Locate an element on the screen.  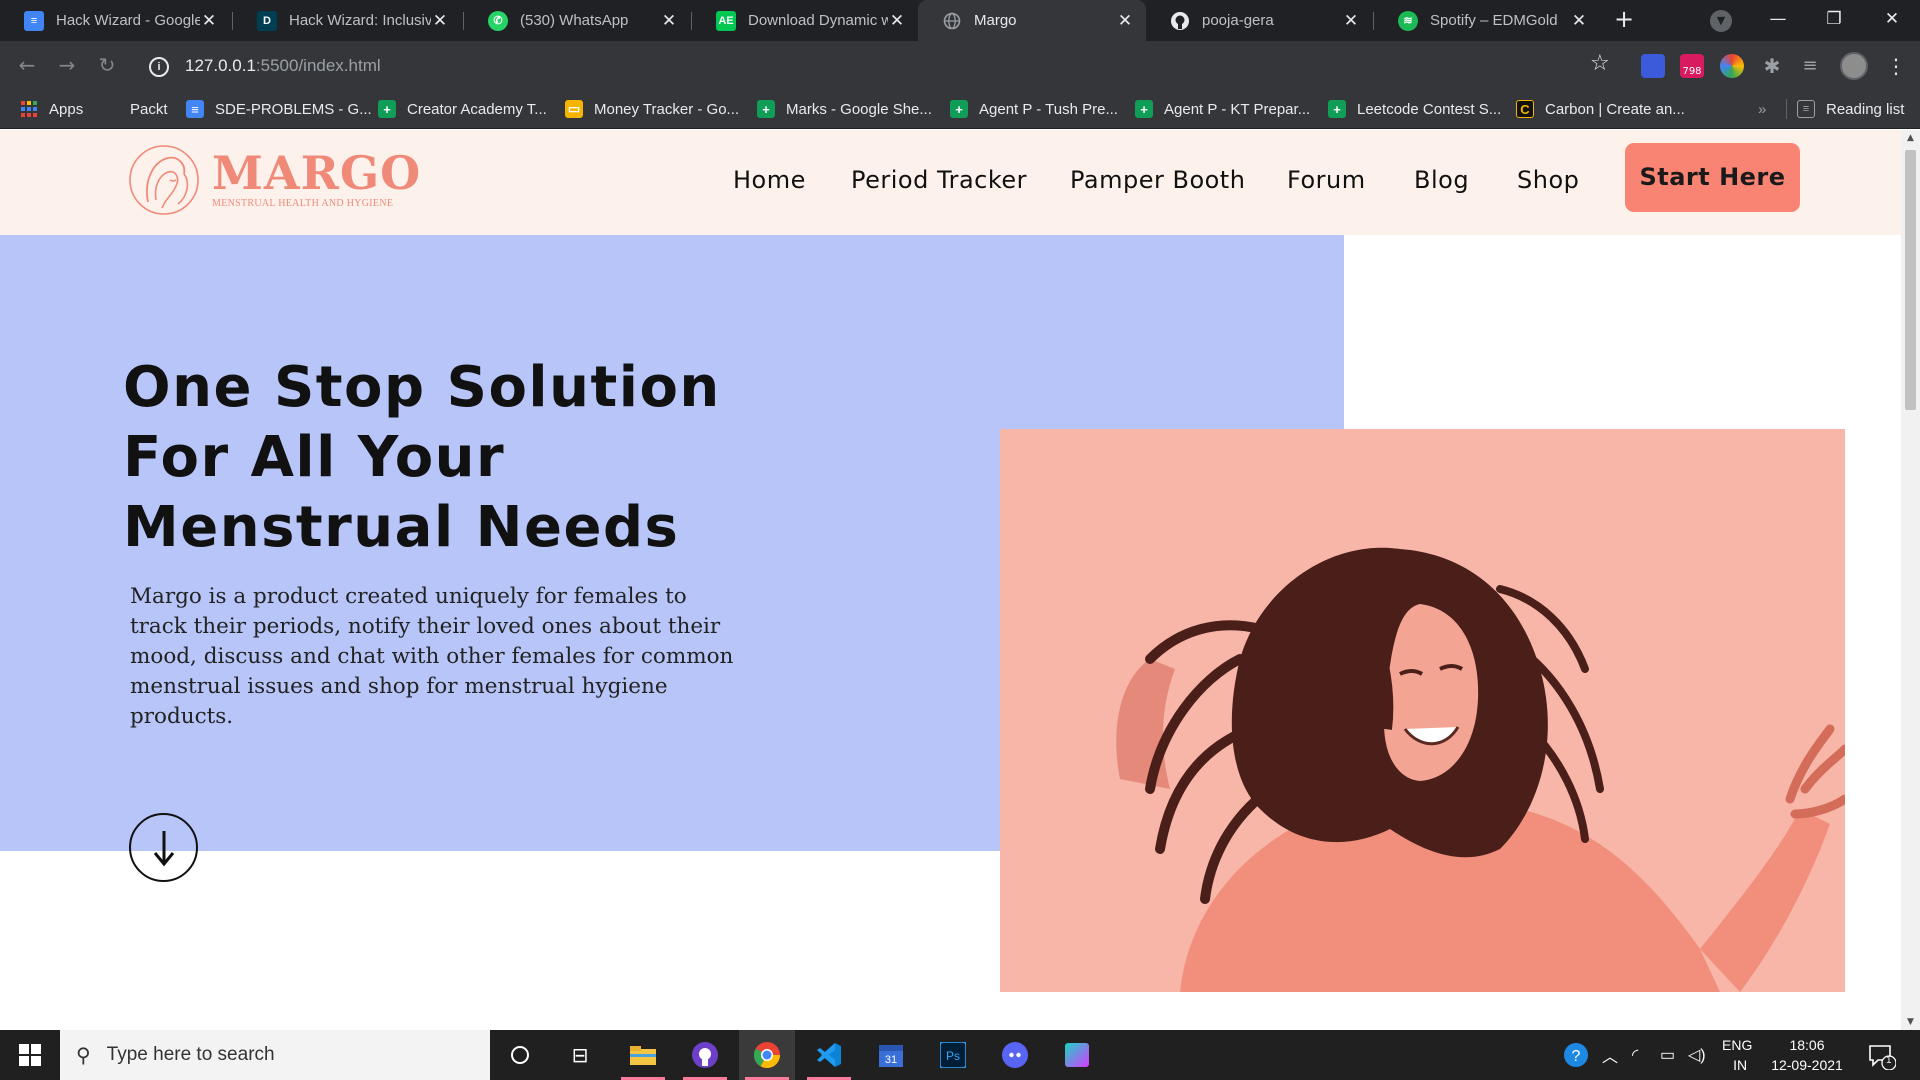
svg-text: Ps is located at coordinates (953, 1056).